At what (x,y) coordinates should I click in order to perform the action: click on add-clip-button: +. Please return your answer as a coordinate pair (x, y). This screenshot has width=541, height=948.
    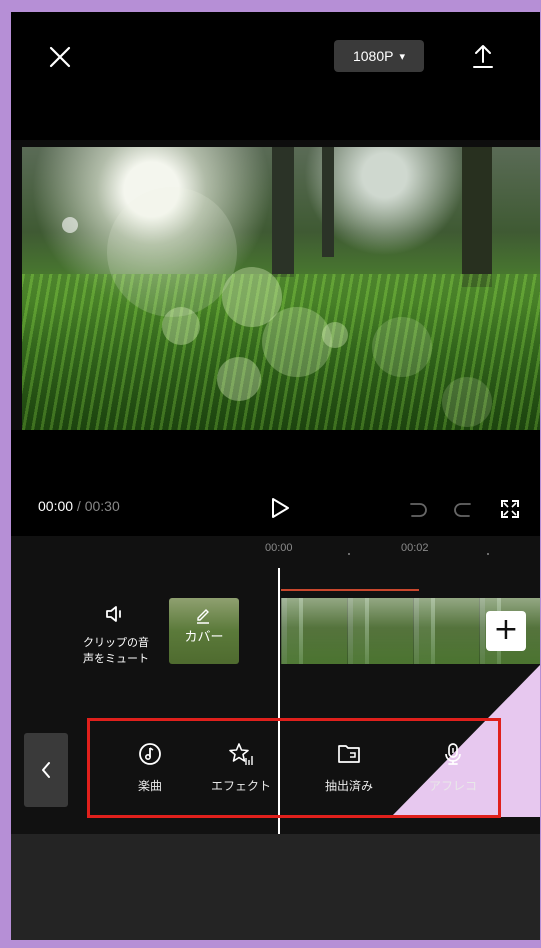
    Looking at the image, I should click on (506, 631).